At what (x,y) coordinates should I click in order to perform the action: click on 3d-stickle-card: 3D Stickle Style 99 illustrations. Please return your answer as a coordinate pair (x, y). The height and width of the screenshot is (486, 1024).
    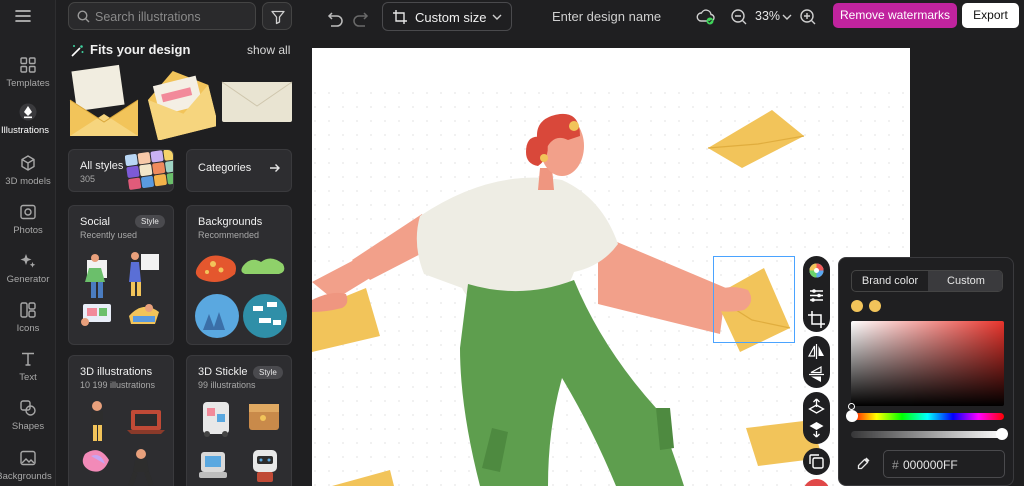
    Looking at the image, I should click on (239, 420).